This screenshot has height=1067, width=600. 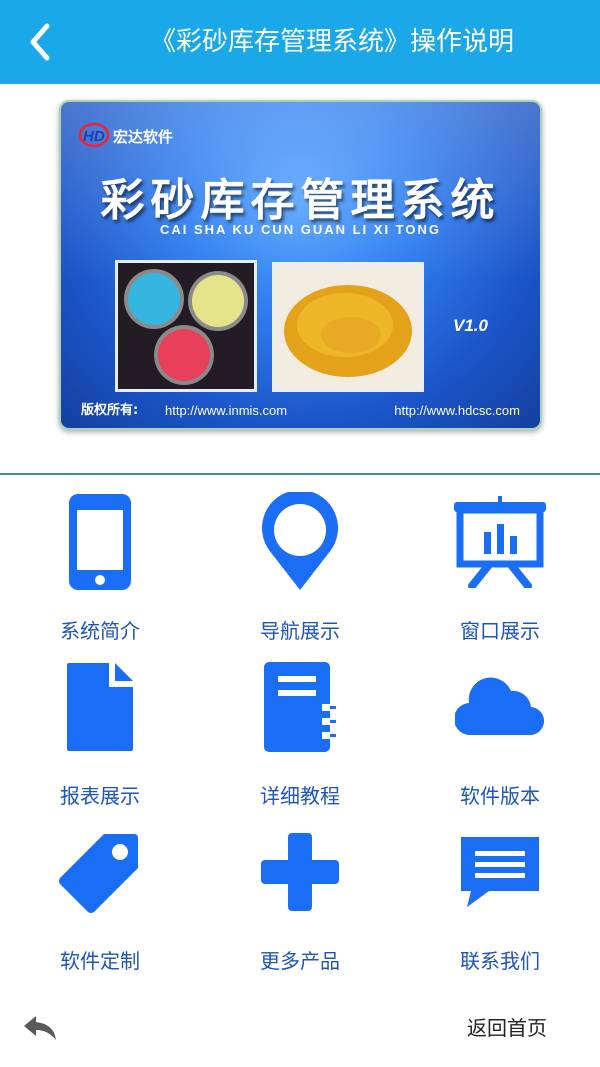 I want to click on svg-text: HD, so click(x=94, y=136).